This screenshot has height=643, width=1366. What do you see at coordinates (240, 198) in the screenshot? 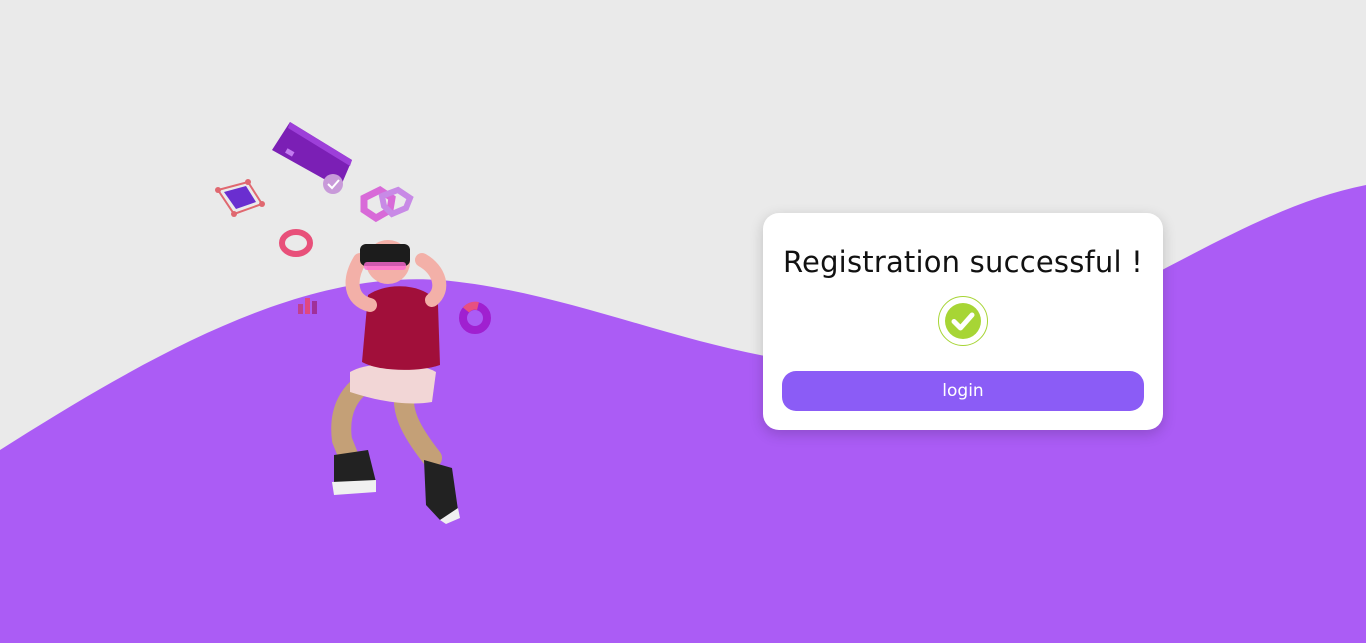
I see `chart-frame-icon` at bounding box center [240, 198].